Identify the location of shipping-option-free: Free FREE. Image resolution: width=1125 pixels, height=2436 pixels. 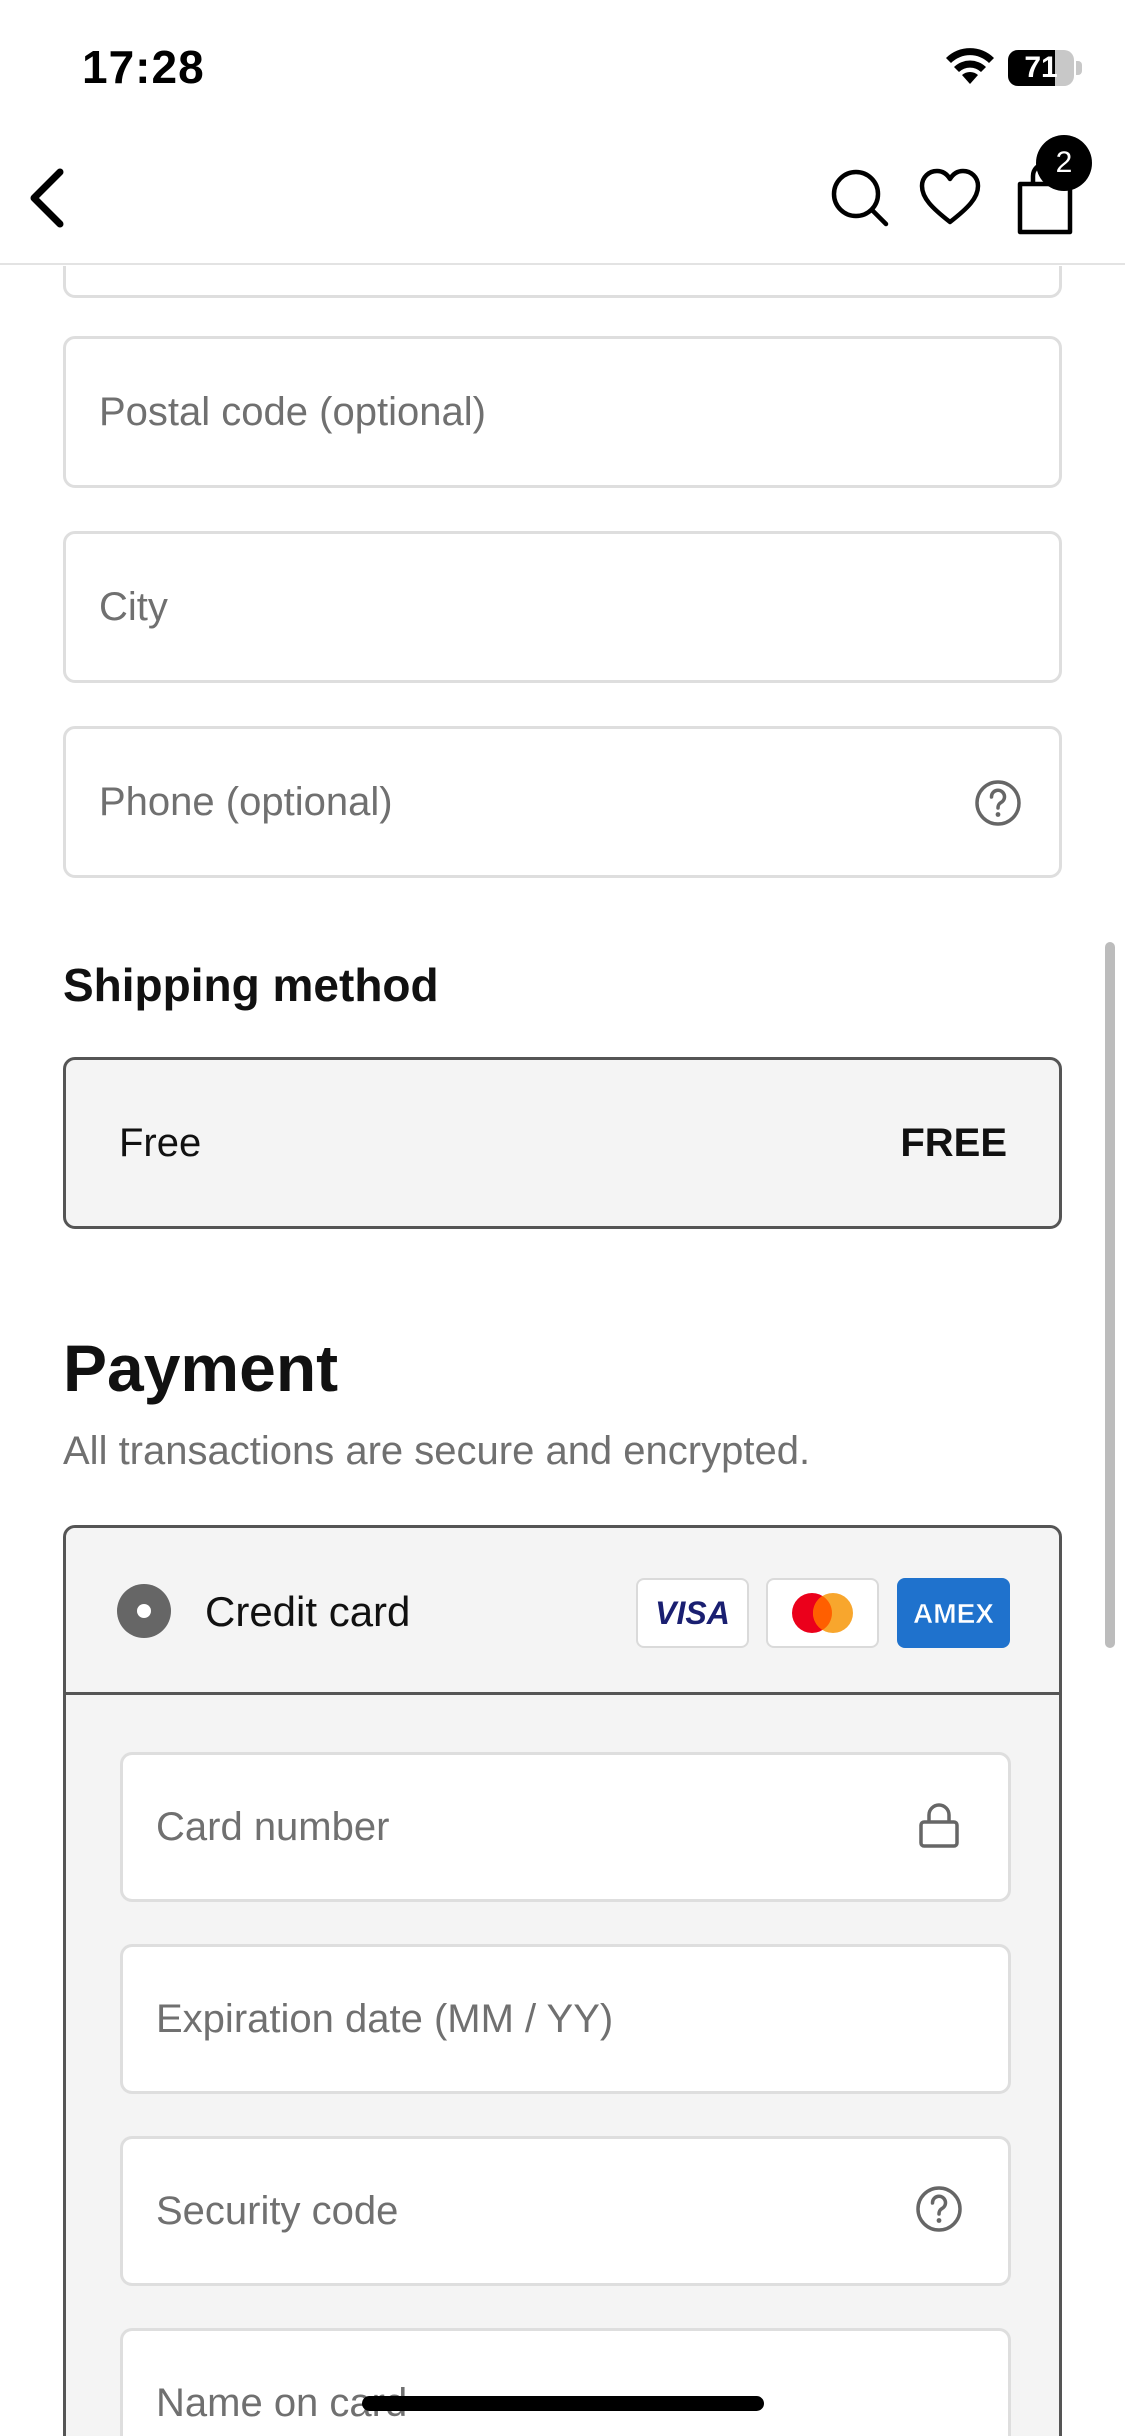
(562, 1143).